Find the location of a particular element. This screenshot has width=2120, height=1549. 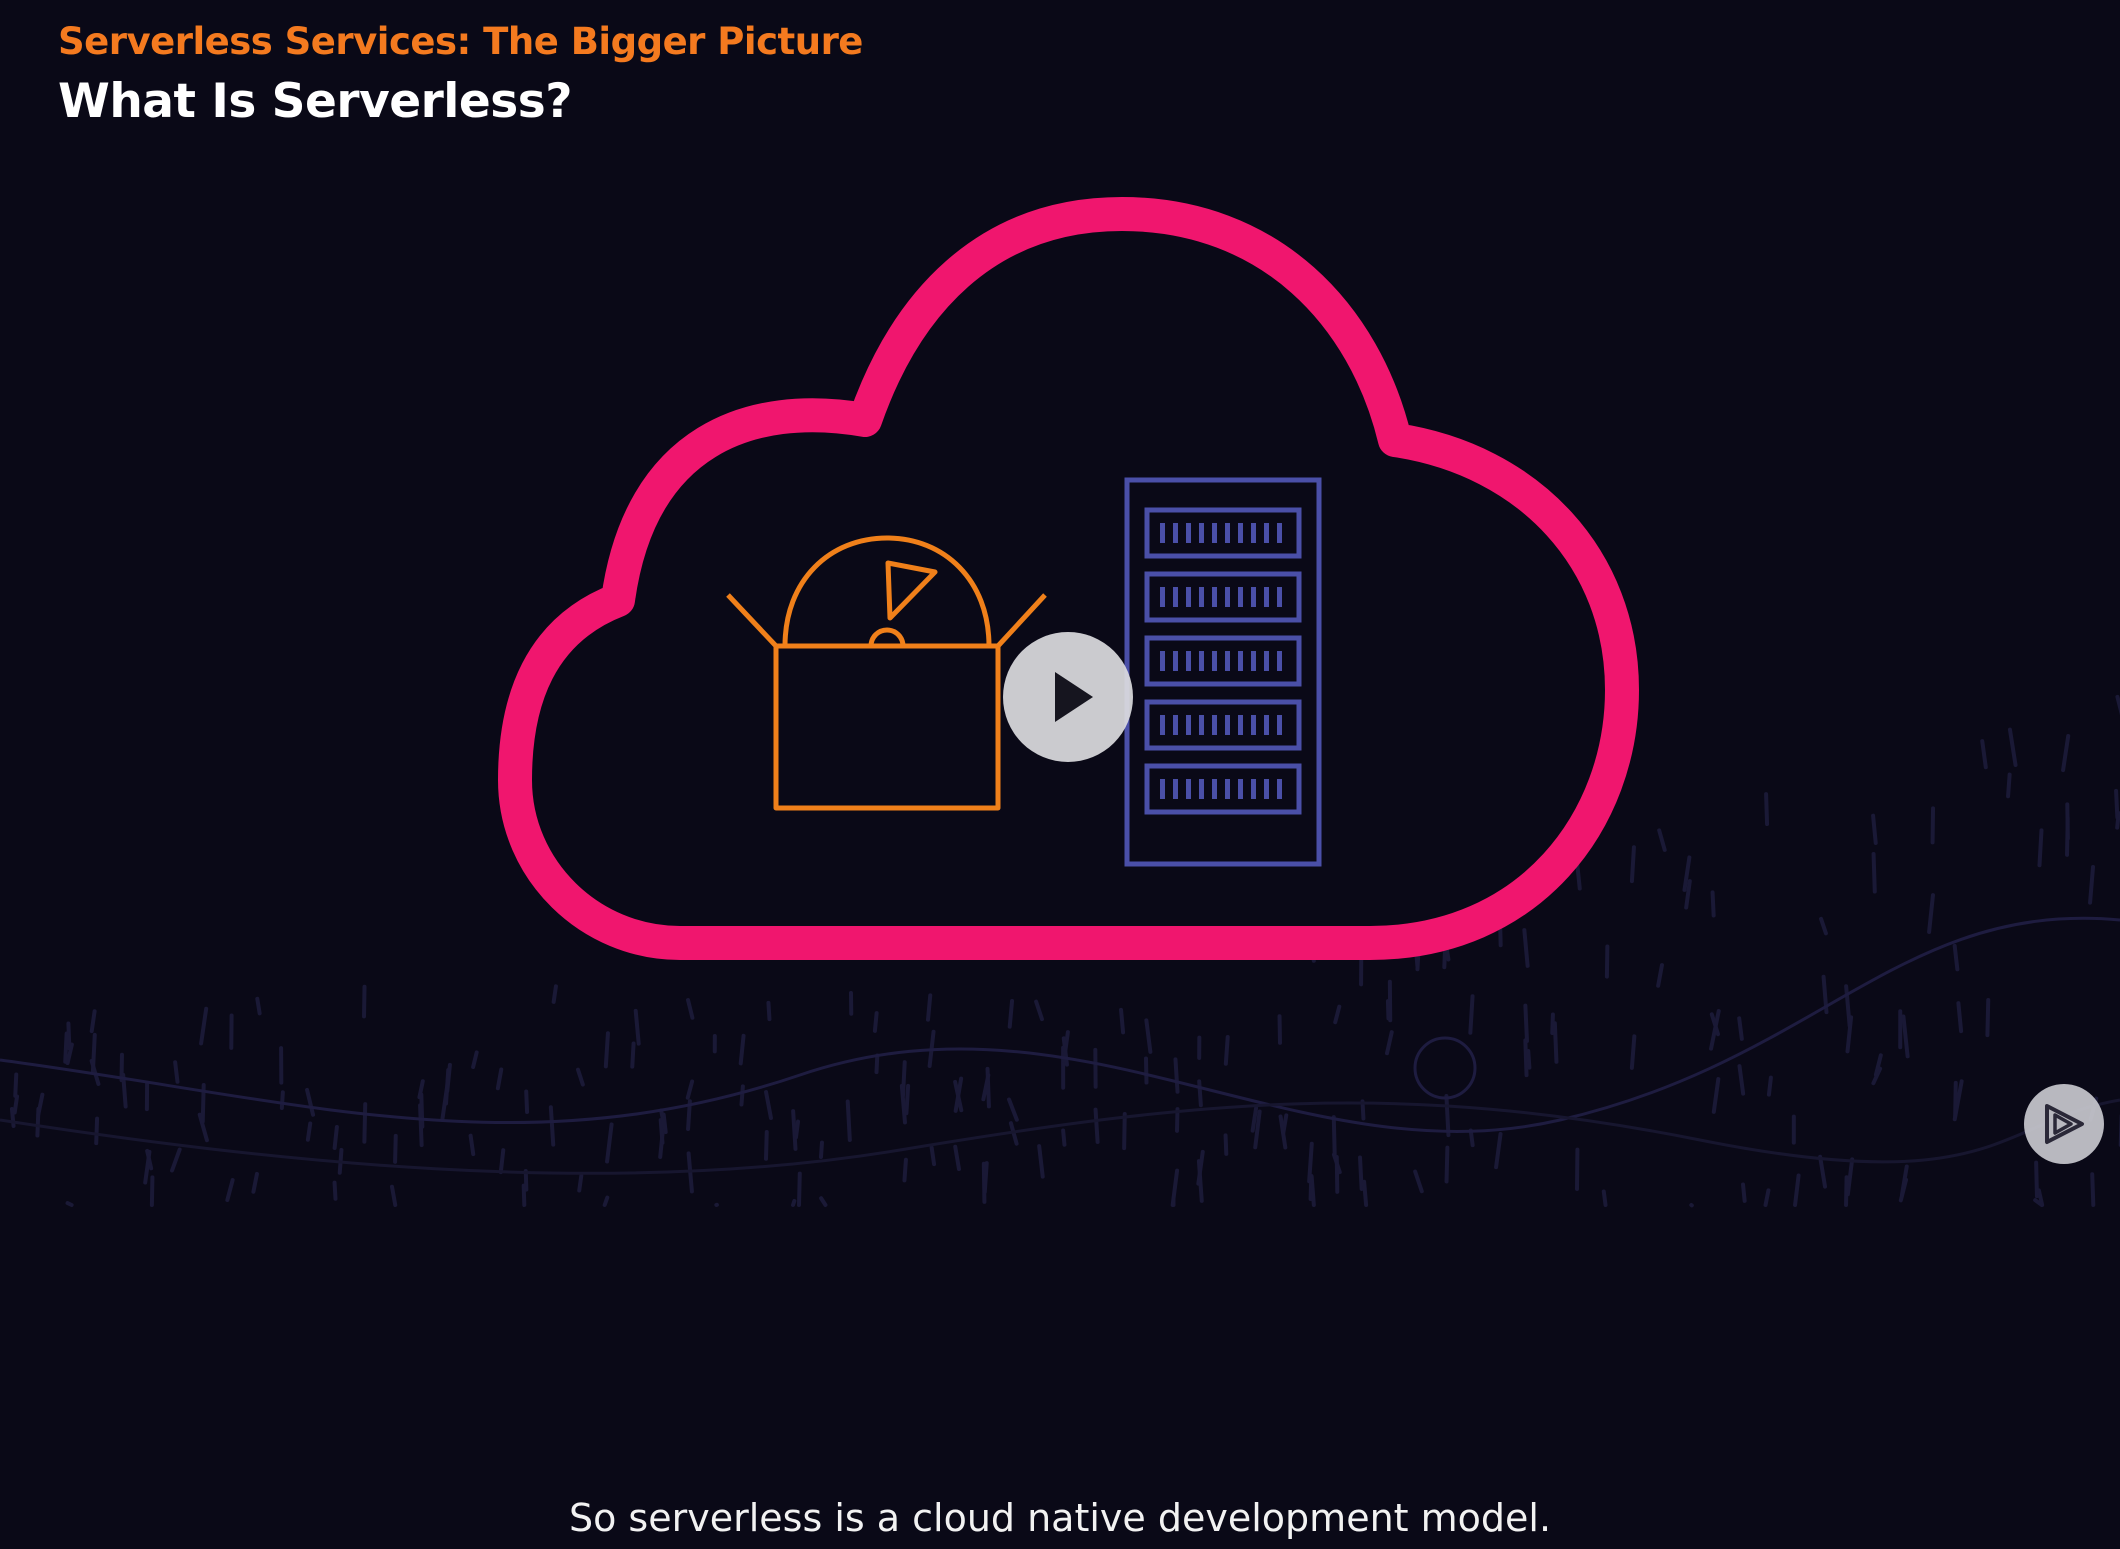

play-button is located at coordinates (1068, 697).